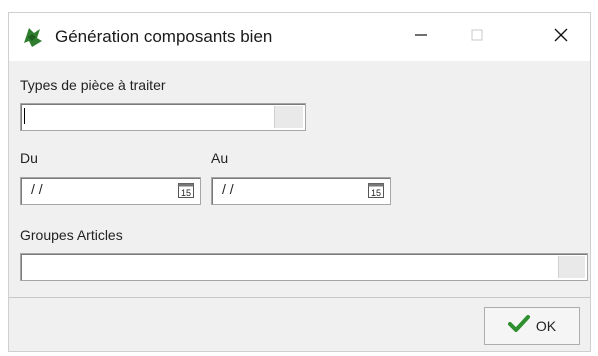 This screenshot has height=356, width=598. Describe the element at coordinates (37, 189) in the screenshot. I see `du-date-value: / /` at that location.